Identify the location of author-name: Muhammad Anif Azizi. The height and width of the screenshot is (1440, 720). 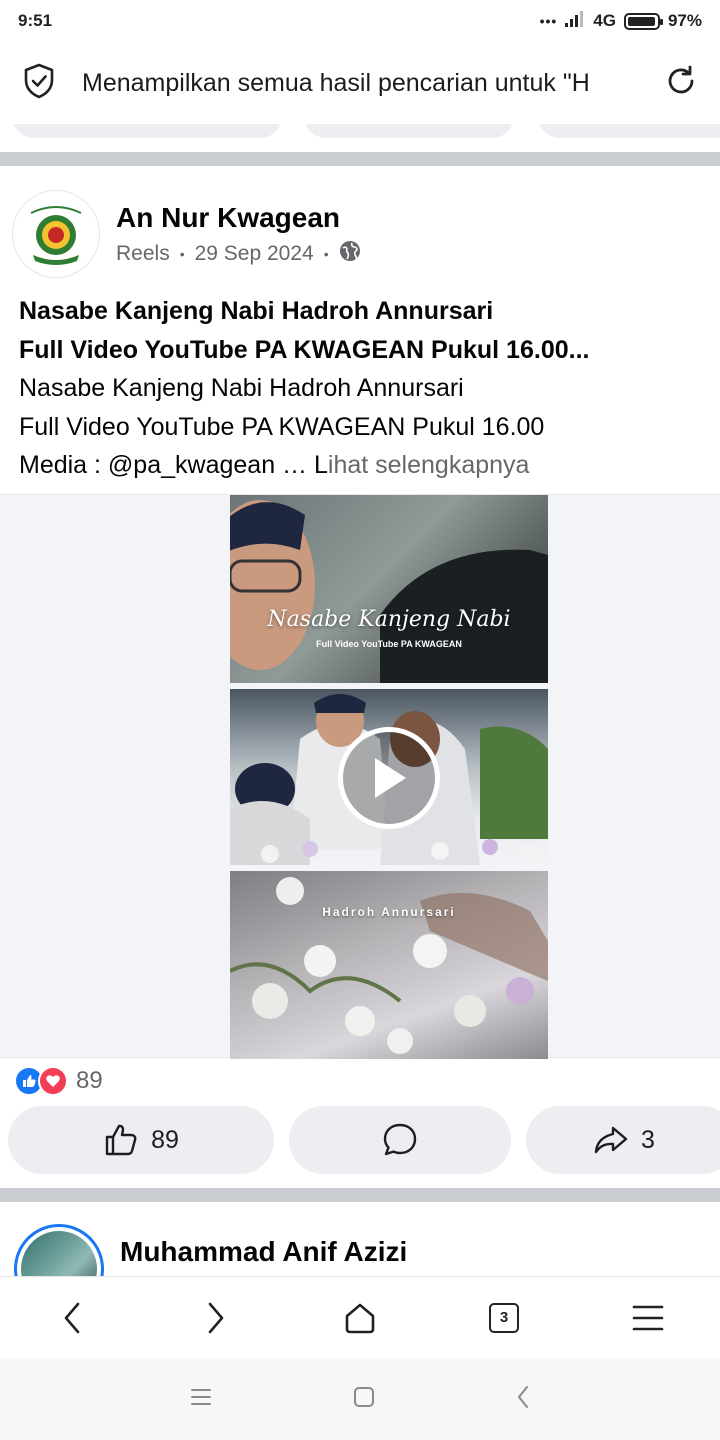
(263, 1252).